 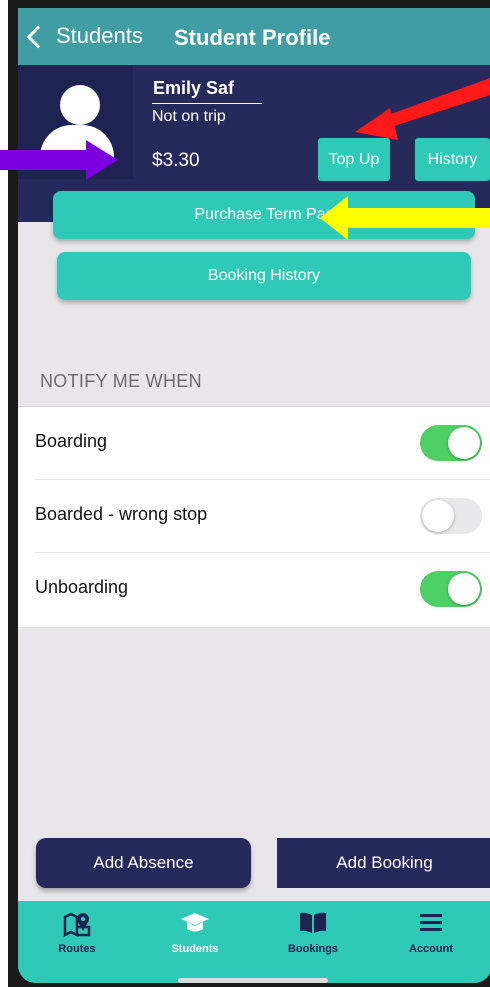 I want to click on red-arrow-icon, so click(x=422, y=109).